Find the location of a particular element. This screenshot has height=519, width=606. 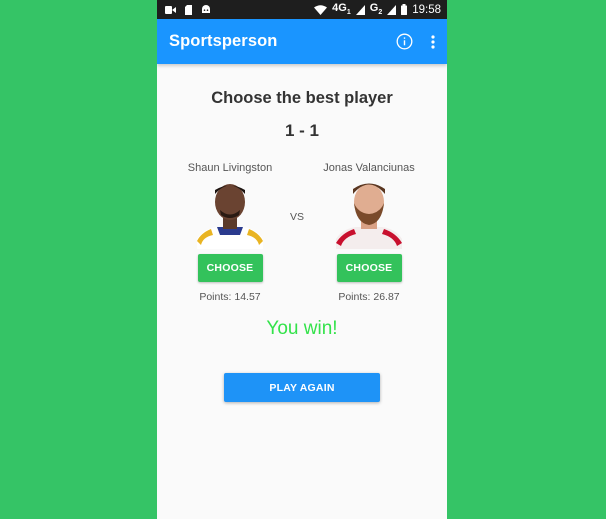

clock: 19:58 is located at coordinates (426, 9).